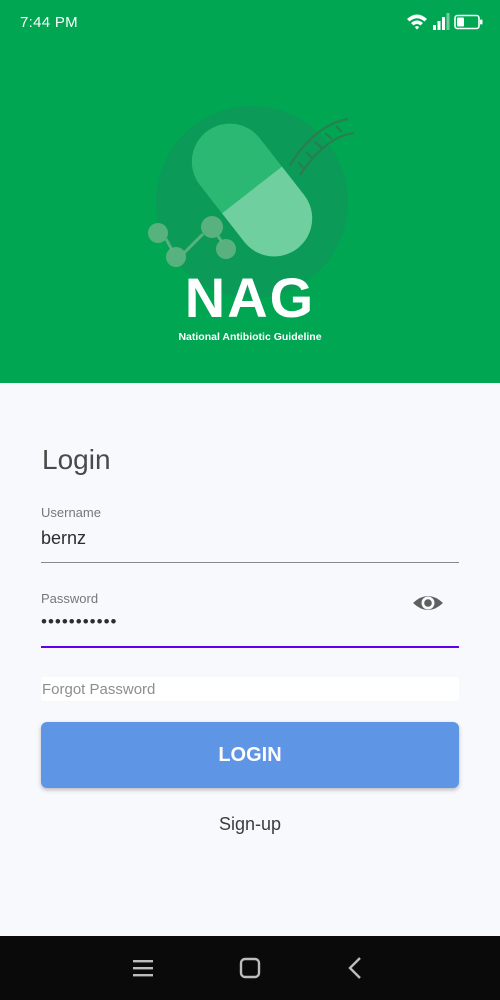 Image resolution: width=500 pixels, height=1000 pixels. Describe the element at coordinates (79, 622) in the screenshot. I see `password-input: •••••••••••` at that location.